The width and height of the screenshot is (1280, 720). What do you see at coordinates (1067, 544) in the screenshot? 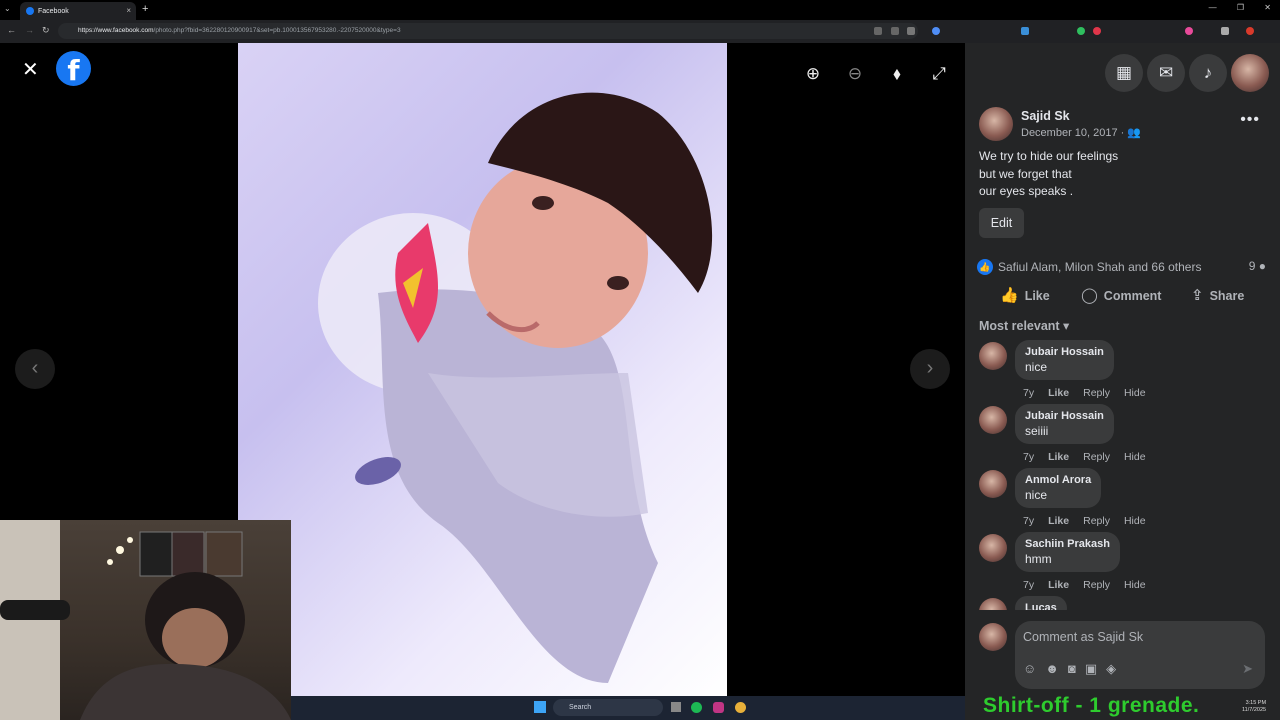
I see `commenter-name: Sachiin Prakash` at bounding box center [1067, 544].